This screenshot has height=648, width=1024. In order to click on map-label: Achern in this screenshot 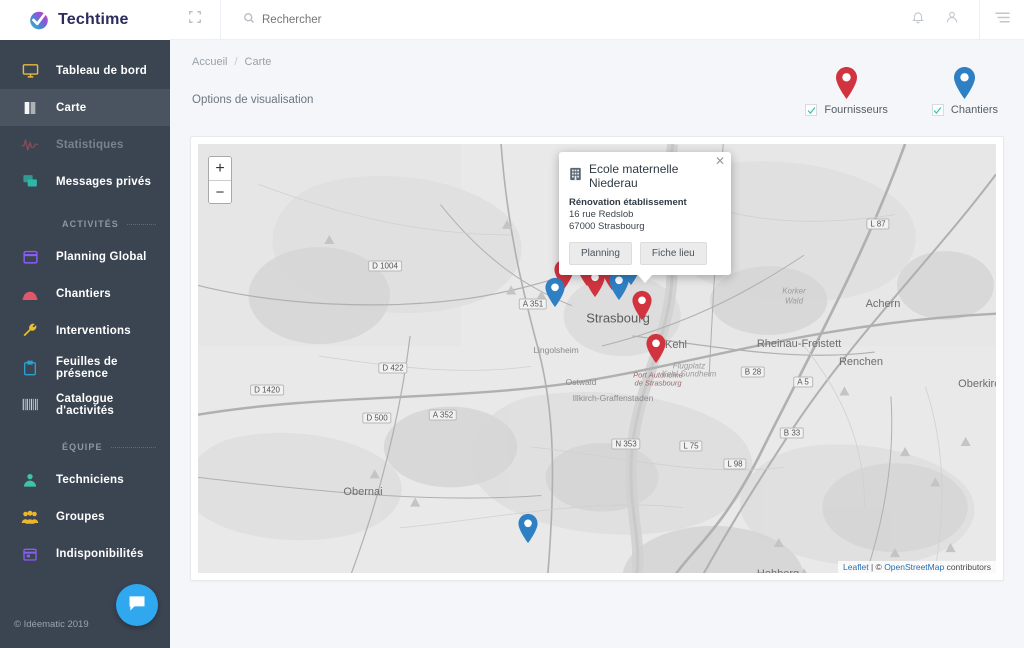, I will do `click(883, 304)`.